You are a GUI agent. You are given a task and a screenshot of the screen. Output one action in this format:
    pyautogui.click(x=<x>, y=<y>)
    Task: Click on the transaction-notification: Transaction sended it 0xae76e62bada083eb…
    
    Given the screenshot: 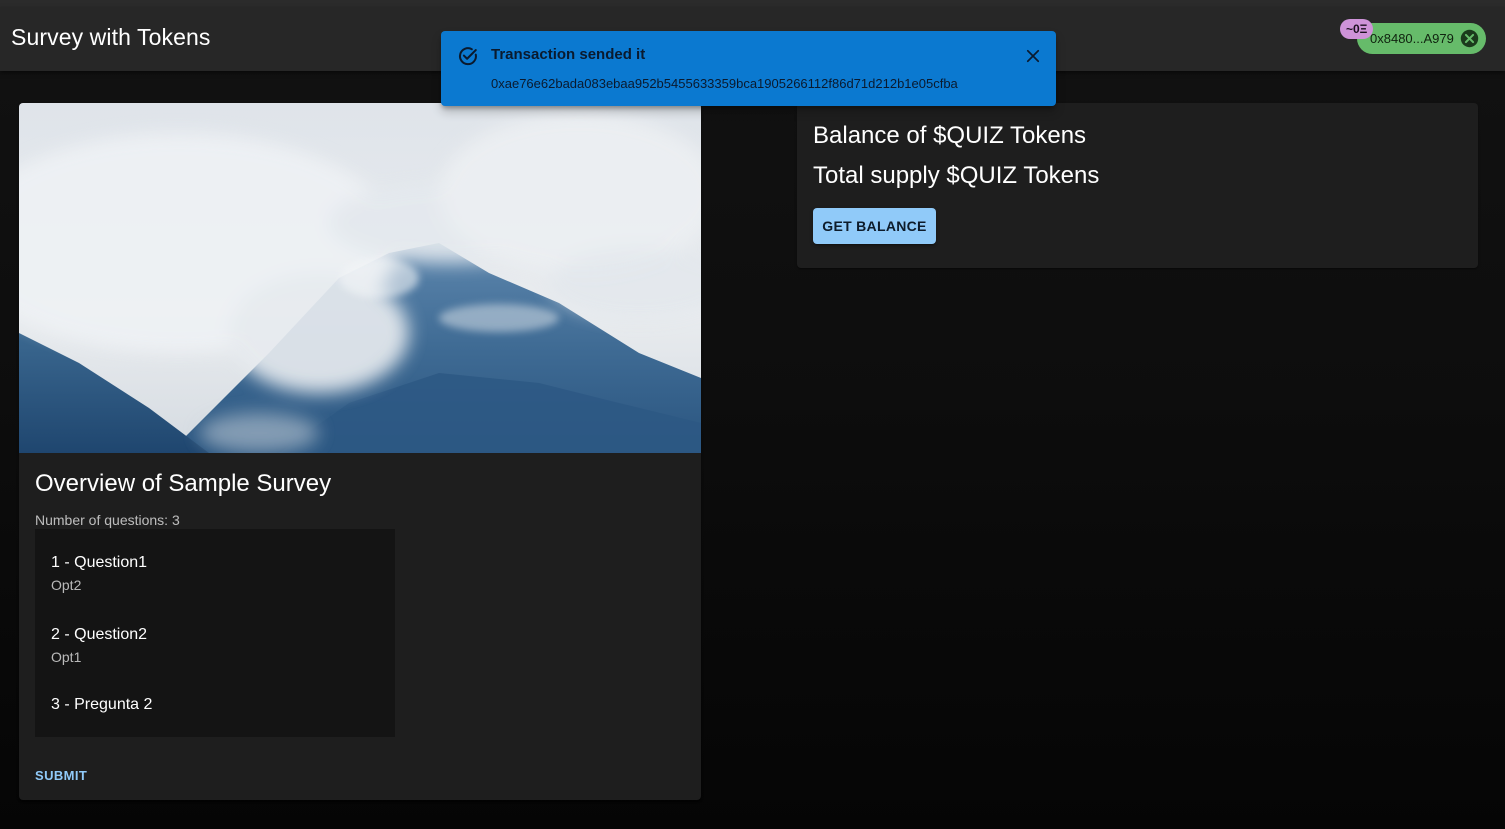 What is the action you would take?
    pyautogui.click(x=748, y=68)
    